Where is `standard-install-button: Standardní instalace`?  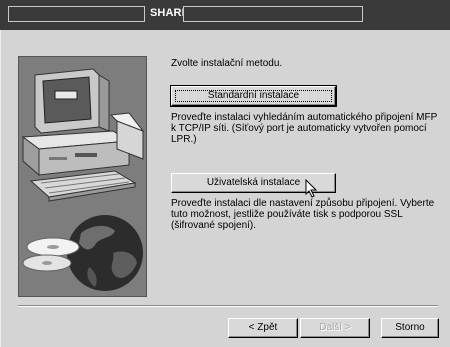
standard-install-button: Standardní instalace is located at coordinates (253, 96).